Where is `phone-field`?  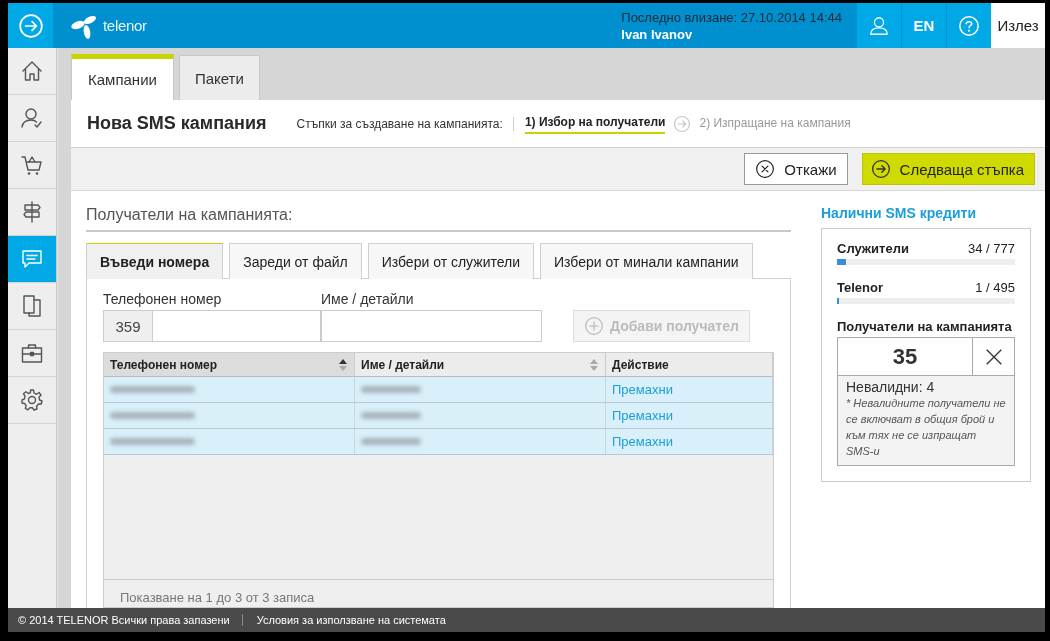
phone-field is located at coordinates (237, 326).